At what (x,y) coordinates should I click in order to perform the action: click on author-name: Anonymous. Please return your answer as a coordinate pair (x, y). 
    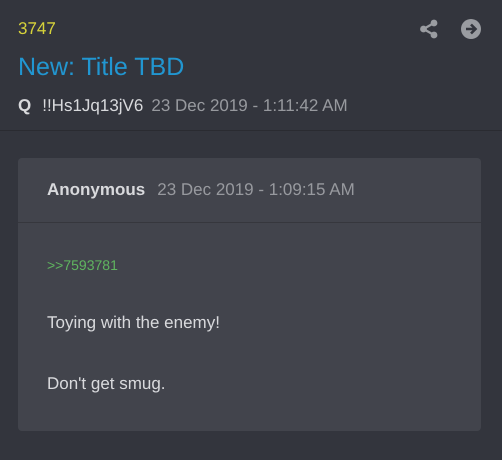
    Looking at the image, I should click on (96, 190).